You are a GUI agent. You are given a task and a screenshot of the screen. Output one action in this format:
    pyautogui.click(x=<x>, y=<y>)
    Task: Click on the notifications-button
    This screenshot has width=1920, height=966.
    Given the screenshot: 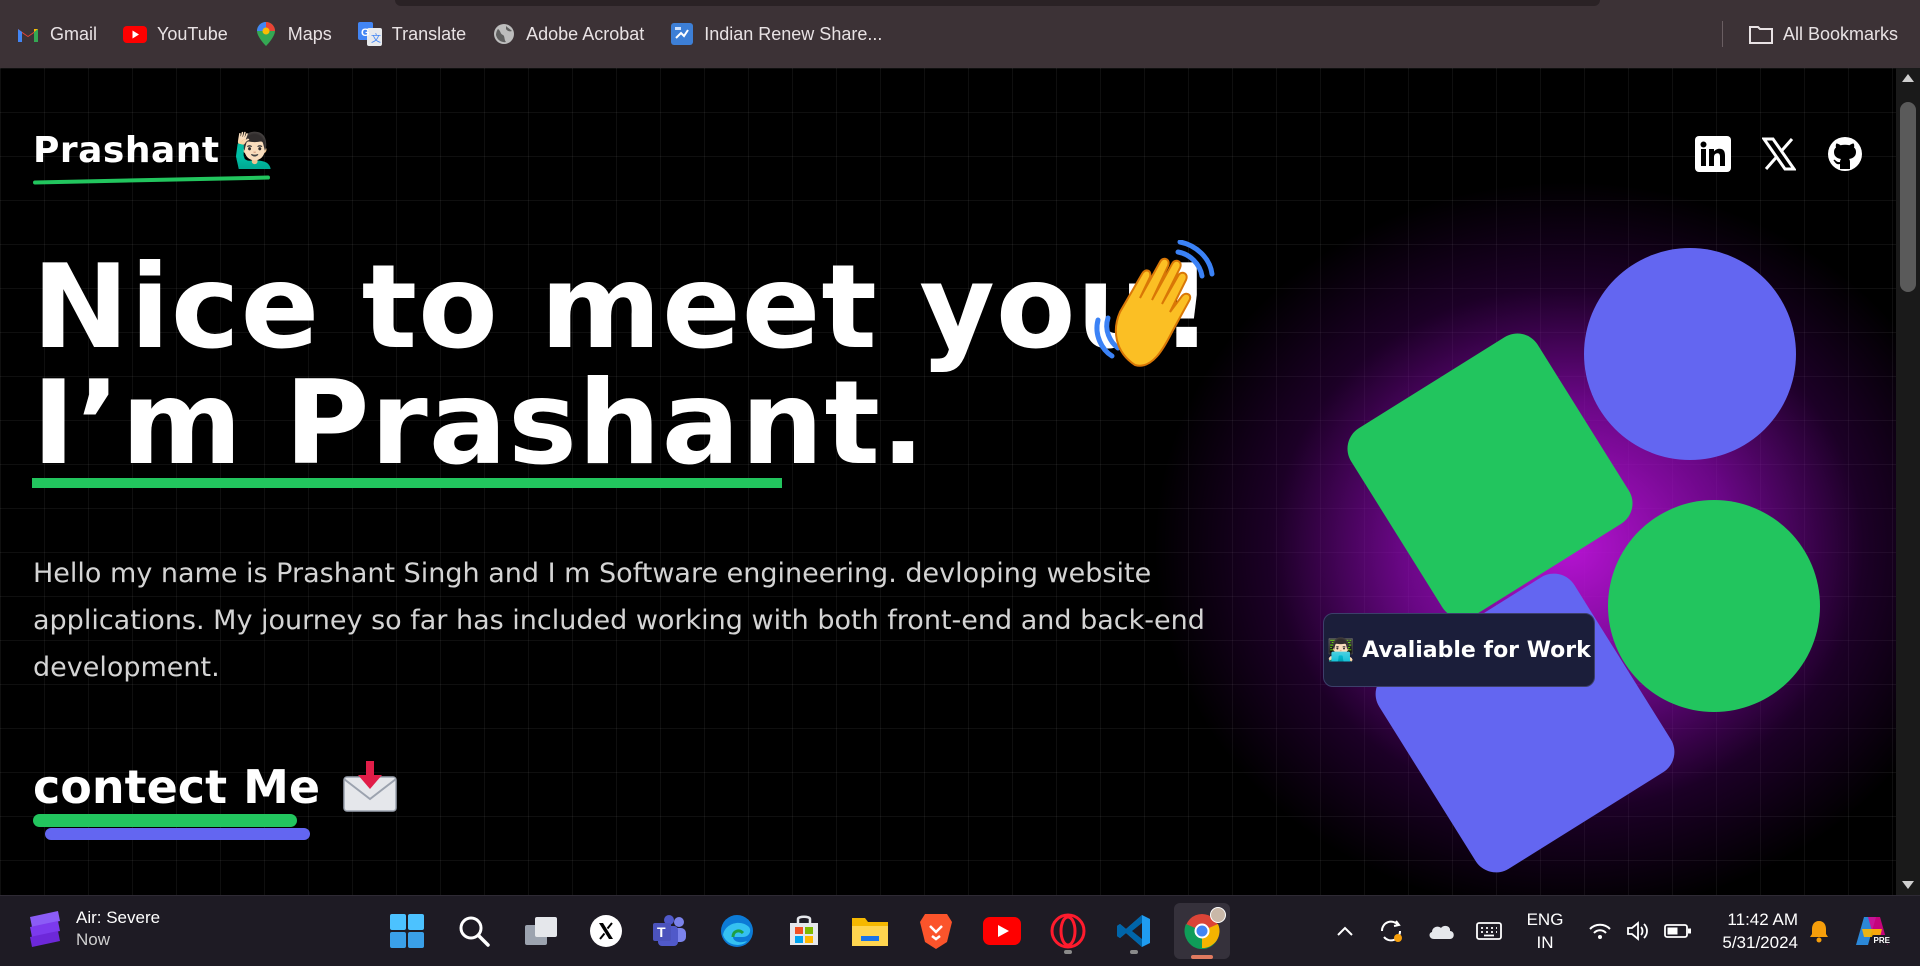 What is the action you would take?
    pyautogui.click(x=1819, y=931)
    